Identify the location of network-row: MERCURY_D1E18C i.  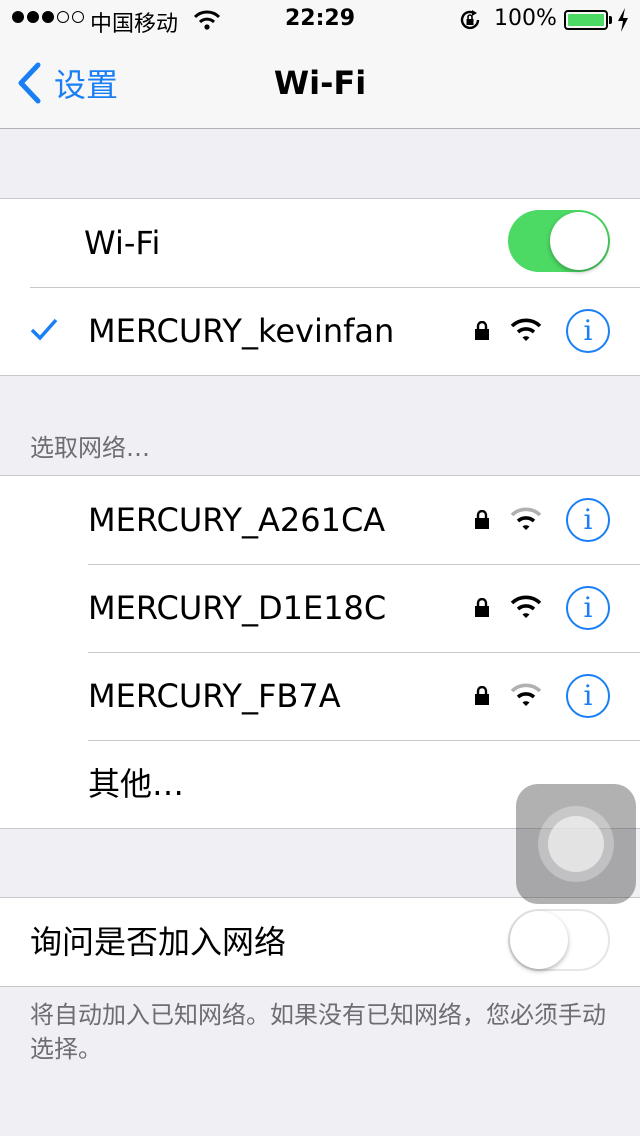
(320, 608).